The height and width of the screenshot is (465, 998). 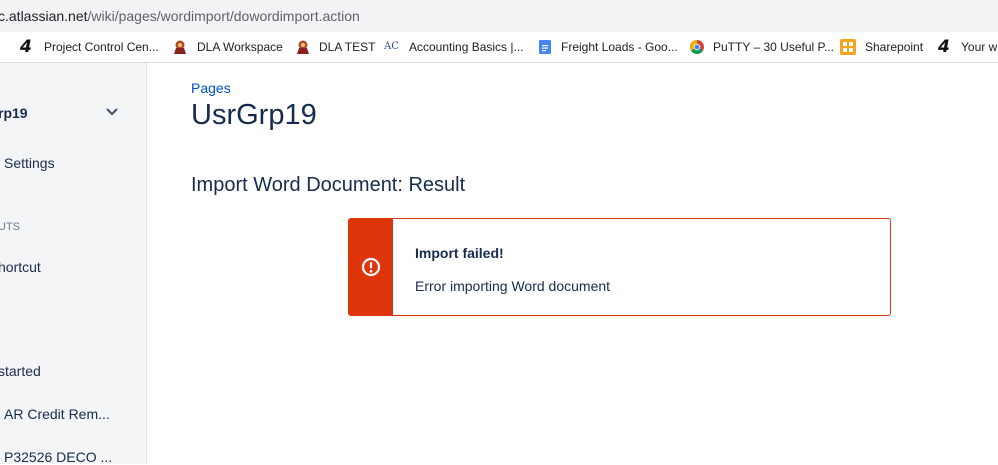 I want to click on google-docs-icon, so click(x=545, y=47).